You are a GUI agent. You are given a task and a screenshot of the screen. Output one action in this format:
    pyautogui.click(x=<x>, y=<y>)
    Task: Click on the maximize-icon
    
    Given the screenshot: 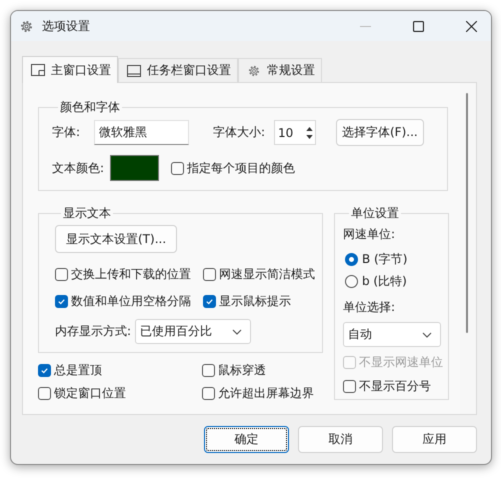 What is the action you would take?
    pyautogui.click(x=418, y=26)
    